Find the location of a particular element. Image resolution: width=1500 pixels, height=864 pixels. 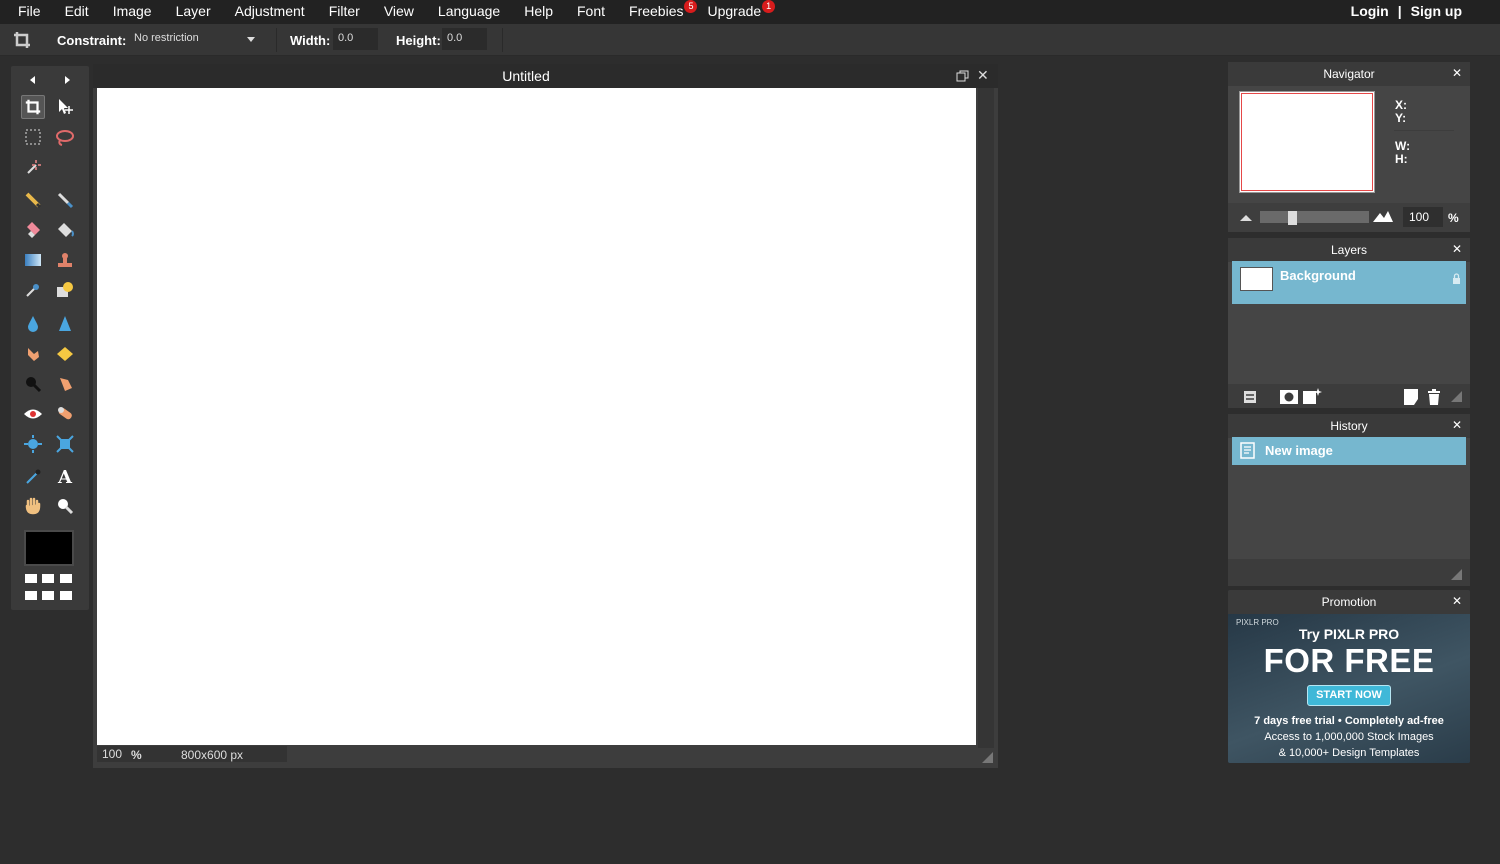

scrollbar is located at coordinates (986, 418).